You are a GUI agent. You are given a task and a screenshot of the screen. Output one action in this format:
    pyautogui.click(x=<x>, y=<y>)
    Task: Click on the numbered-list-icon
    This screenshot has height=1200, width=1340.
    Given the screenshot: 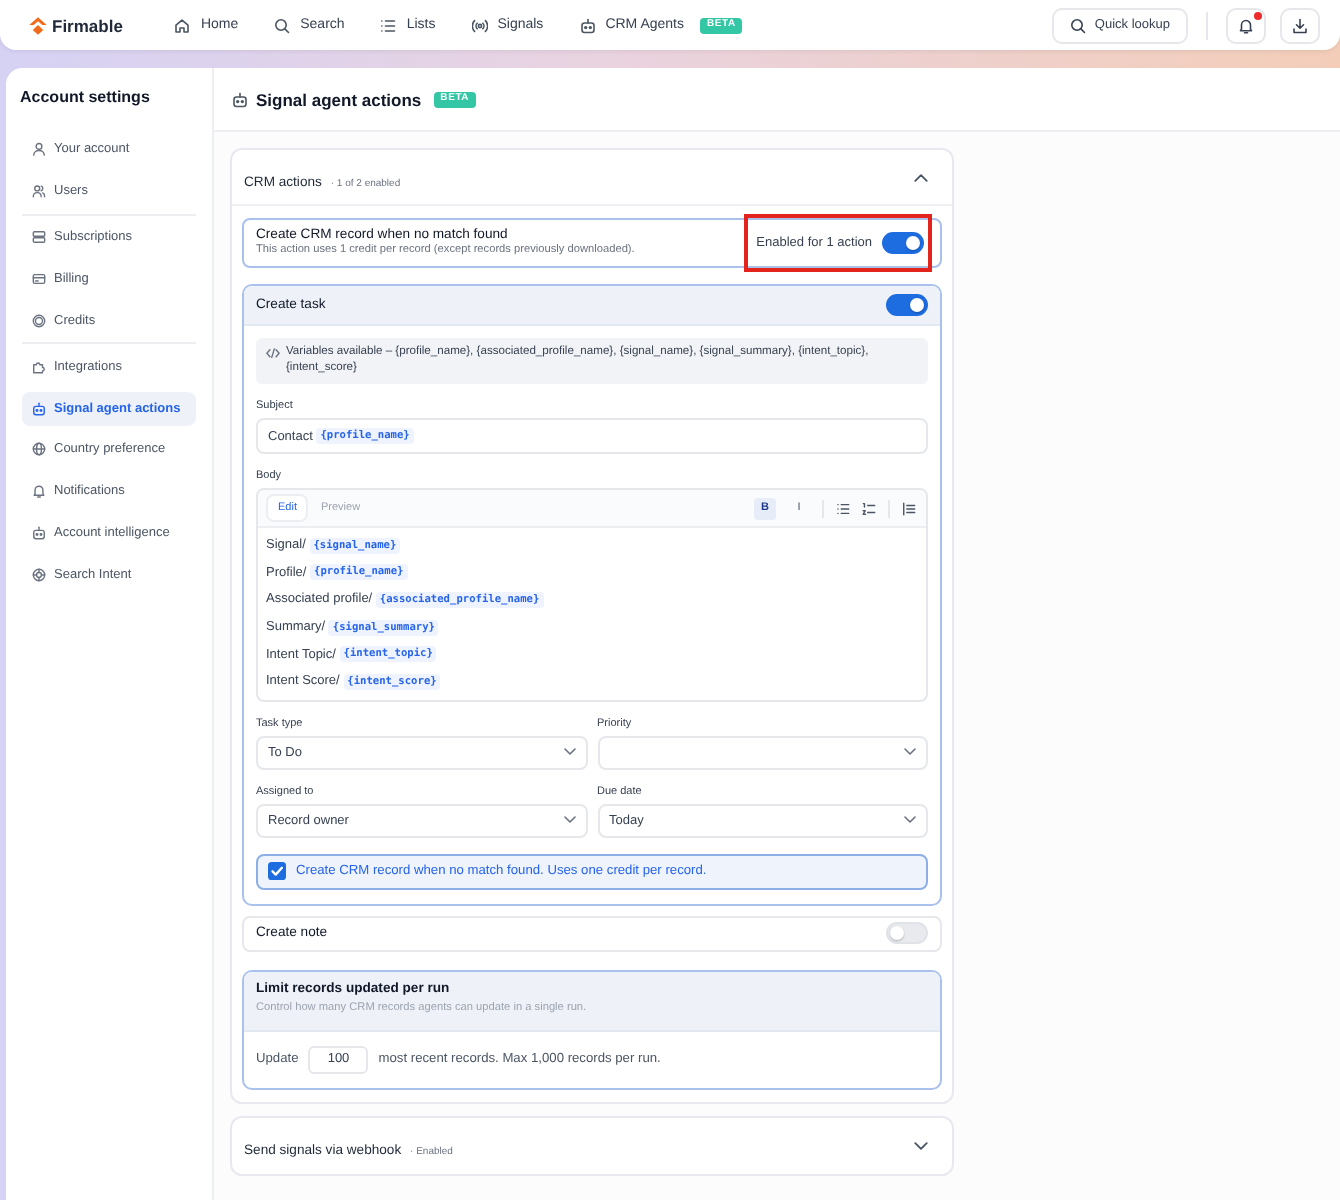 What is the action you would take?
    pyautogui.click(x=869, y=508)
    